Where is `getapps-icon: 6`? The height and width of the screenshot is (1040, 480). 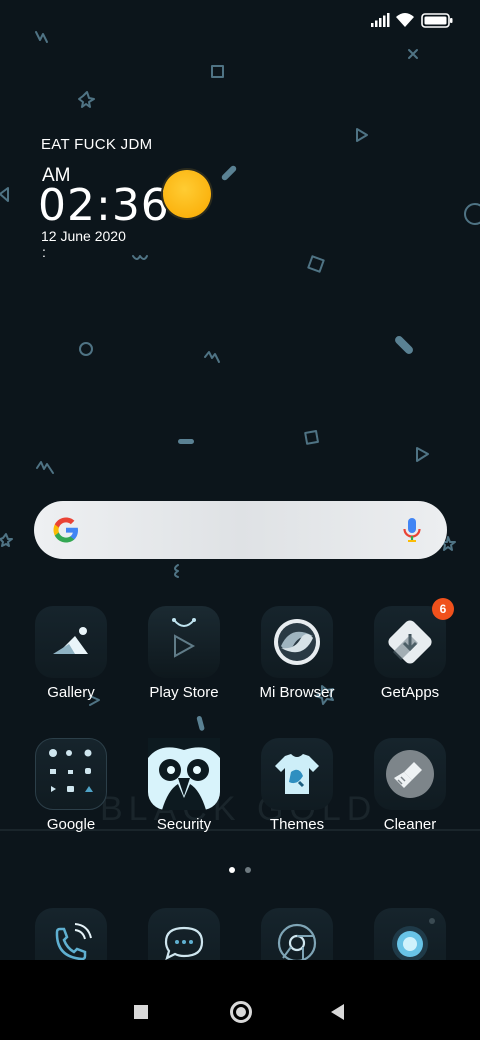 getapps-icon: 6 is located at coordinates (414, 638).